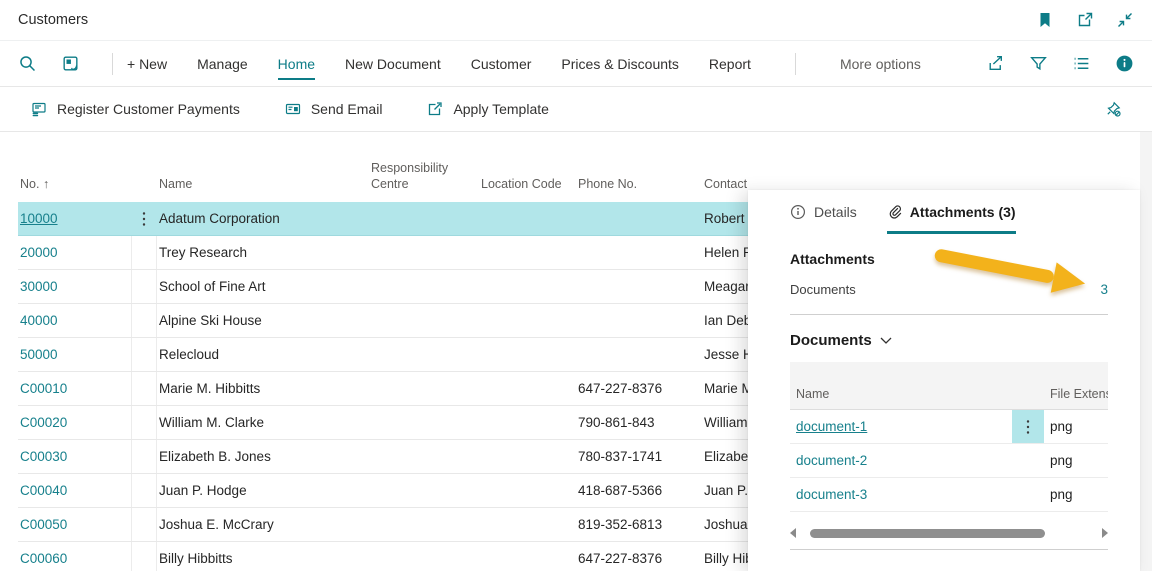  I want to click on toolbar-button-label: Send Email, so click(346, 109).